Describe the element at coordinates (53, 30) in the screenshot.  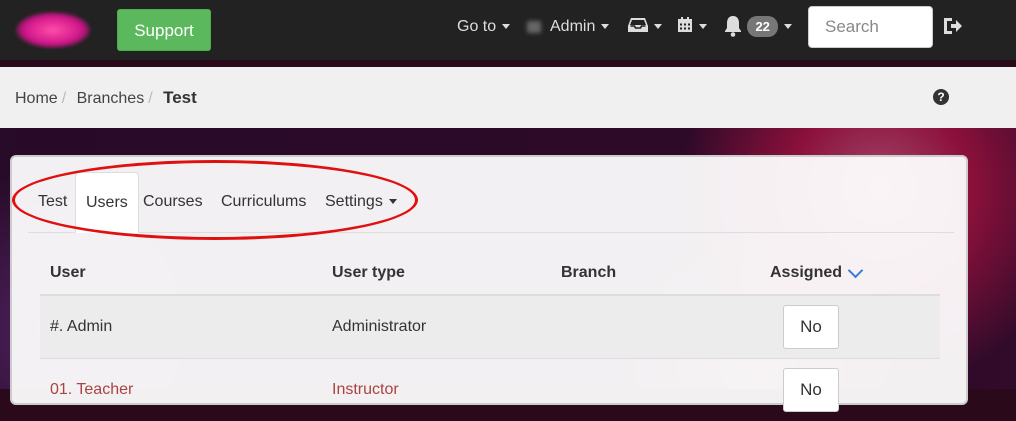
I see `logo` at that location.